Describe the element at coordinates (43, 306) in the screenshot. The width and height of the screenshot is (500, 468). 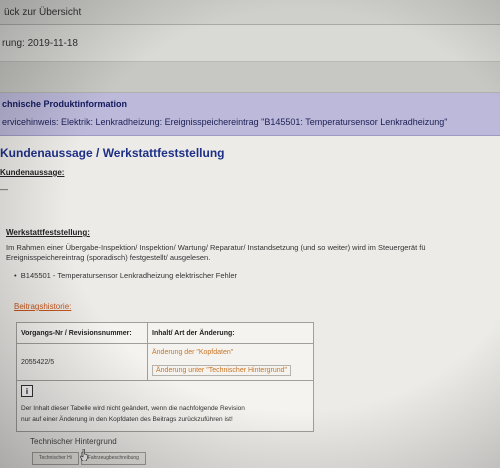
I see `history-heading: Beitragshistorie:` at that location.